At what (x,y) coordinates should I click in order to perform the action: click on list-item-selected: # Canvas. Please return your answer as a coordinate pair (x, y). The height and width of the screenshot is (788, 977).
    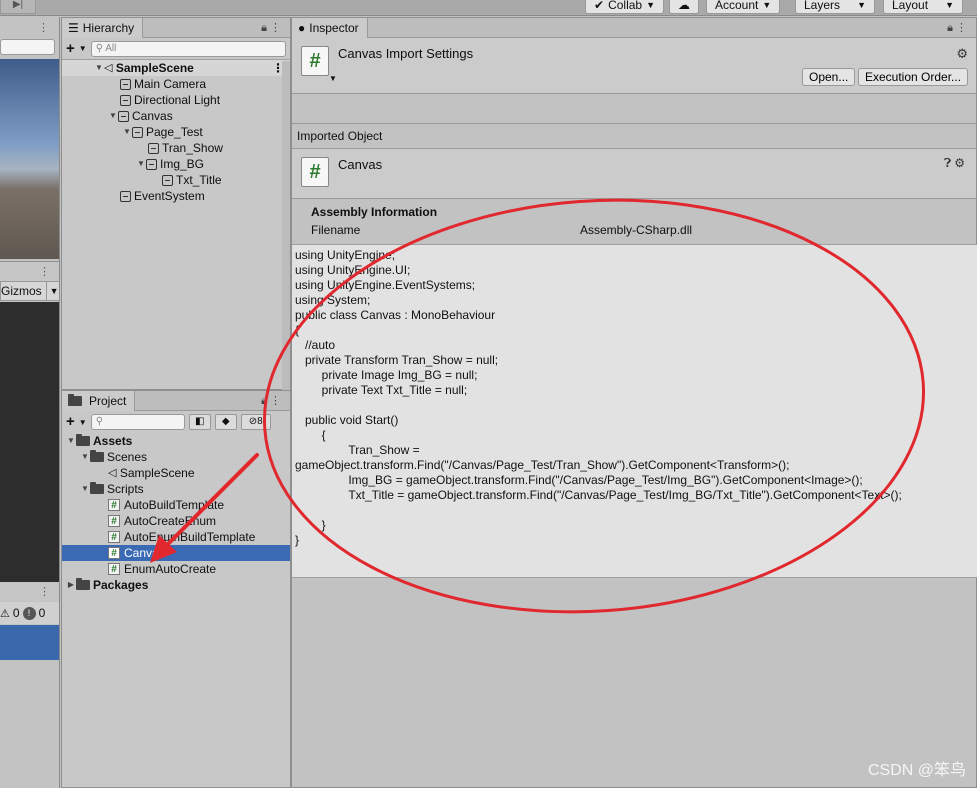
    Looking at the image, I should click on (176, 553).